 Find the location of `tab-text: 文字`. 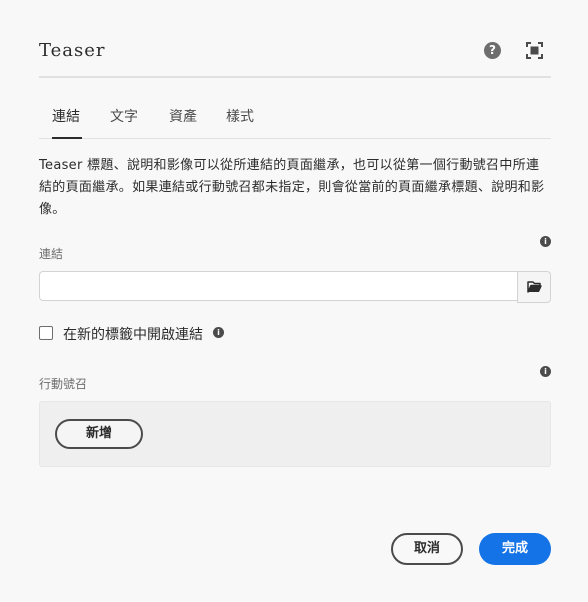

tab-text: 文字 is located at coordinates (124, 116).